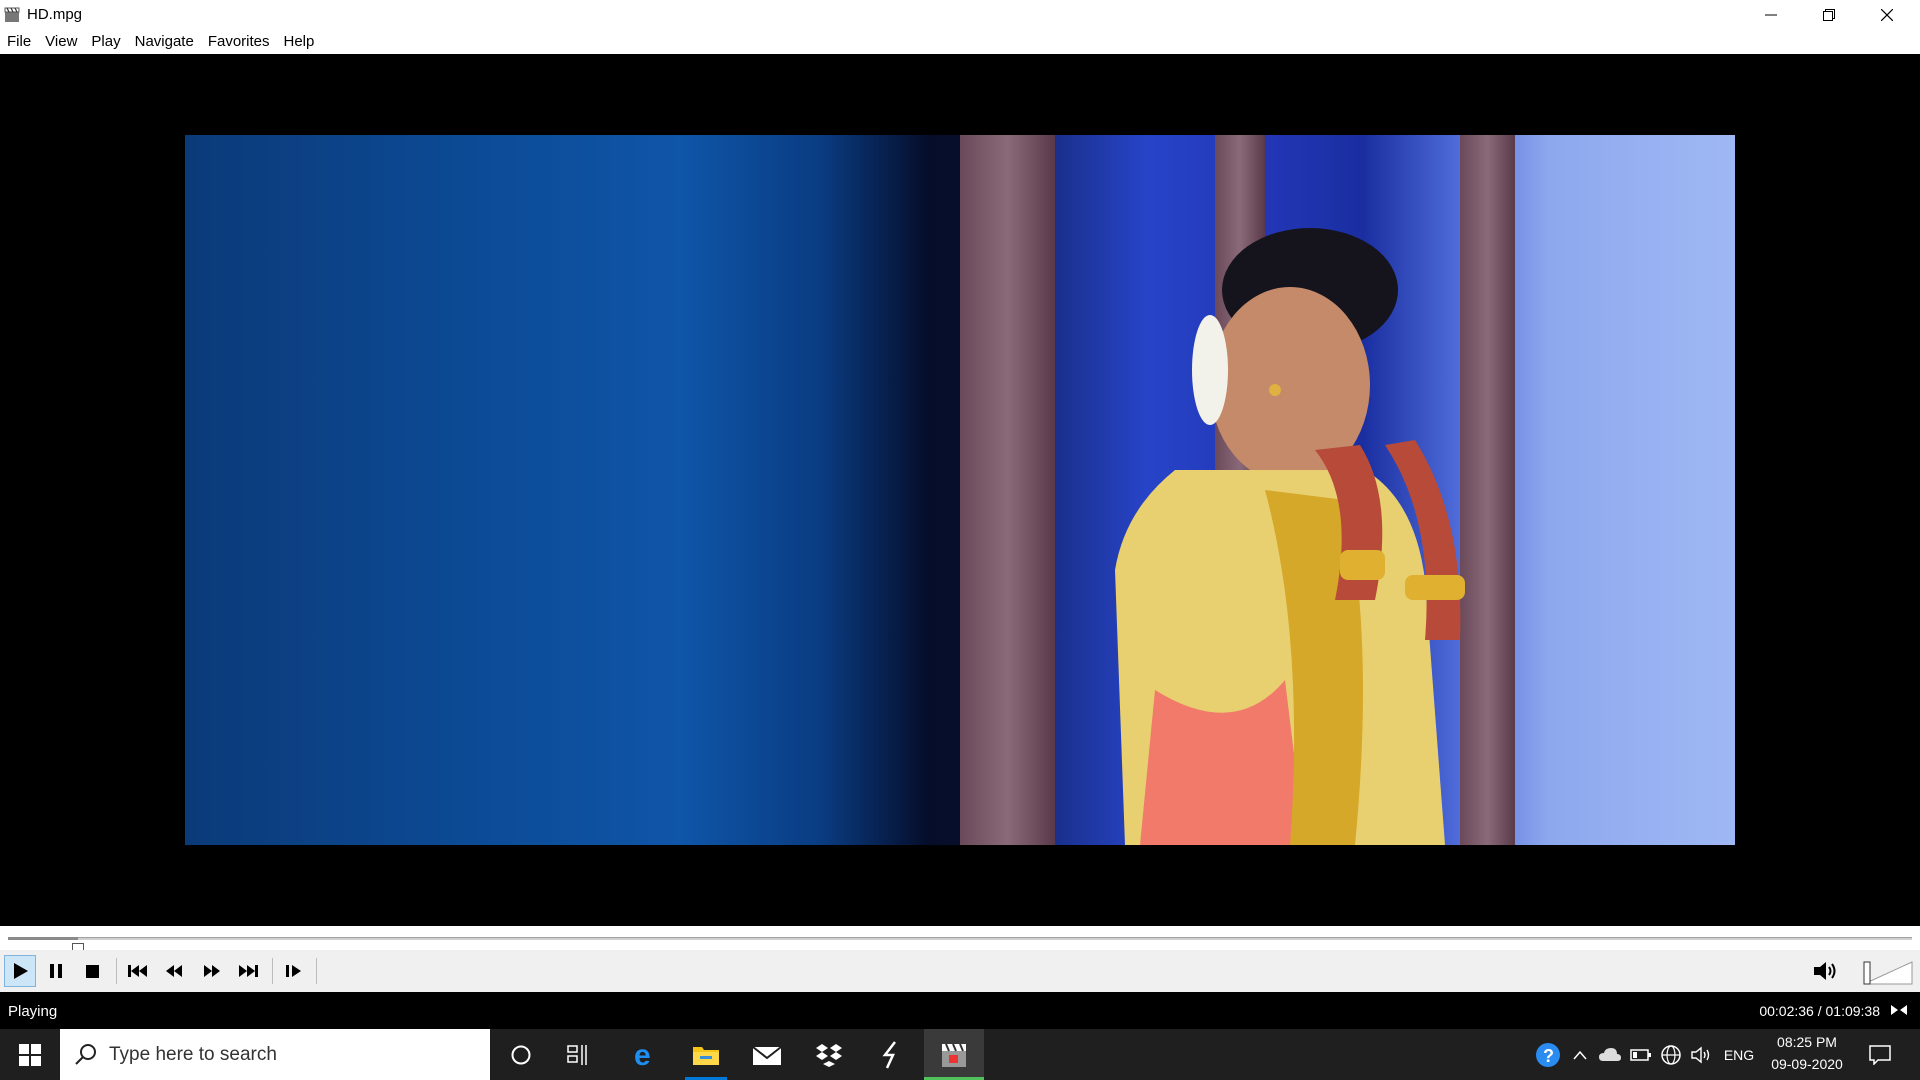 The width and height of the screenshot is (1920, 1080). I want to click on frame-step-icon, so click(293, 971).